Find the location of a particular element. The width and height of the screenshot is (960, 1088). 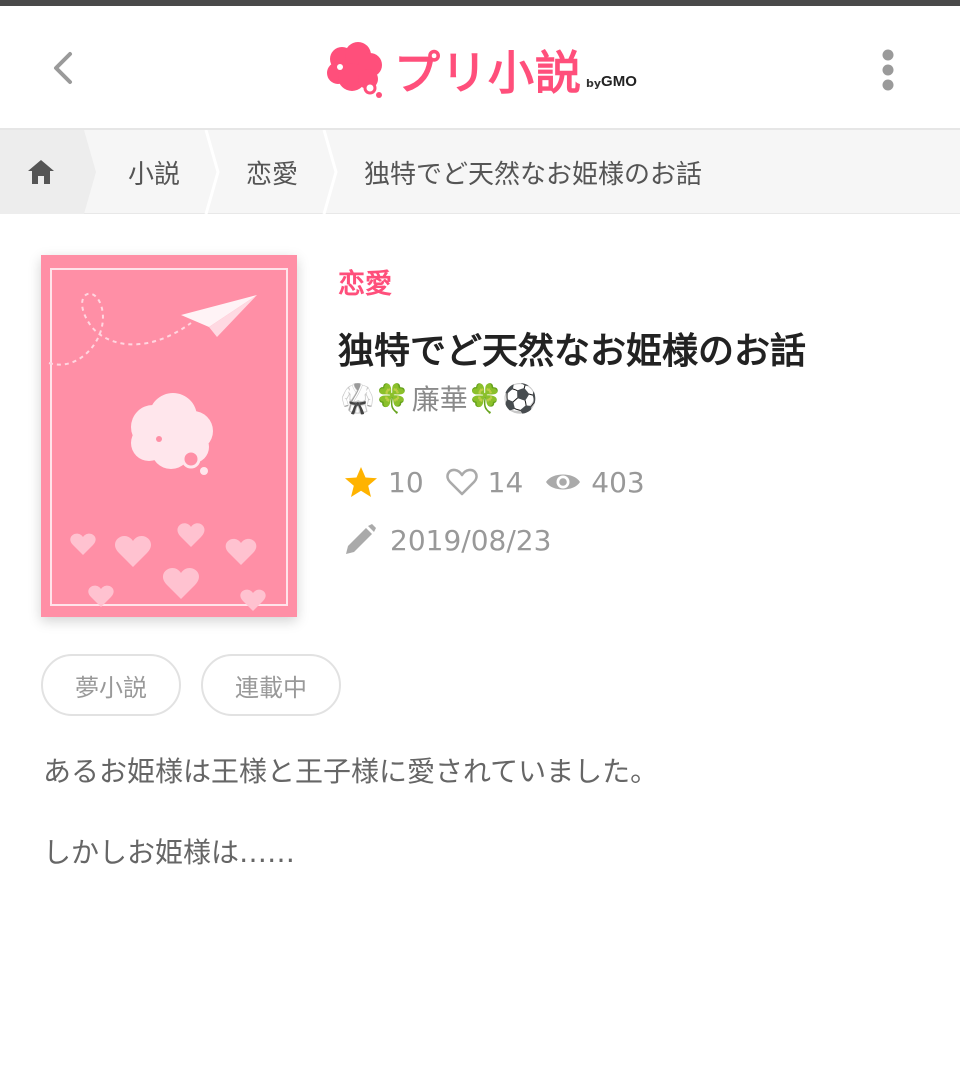

app-header: プリ小説 by GMO is located at coordinates (480, 68).